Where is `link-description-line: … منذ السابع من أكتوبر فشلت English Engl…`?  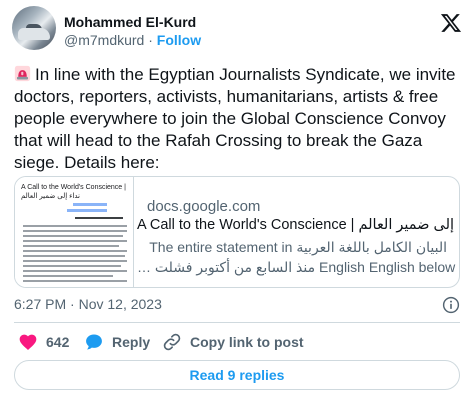 link-description-line: … منذ السابع من أكتوبر فشلت English Engl… is located at coordinates (296, 267).